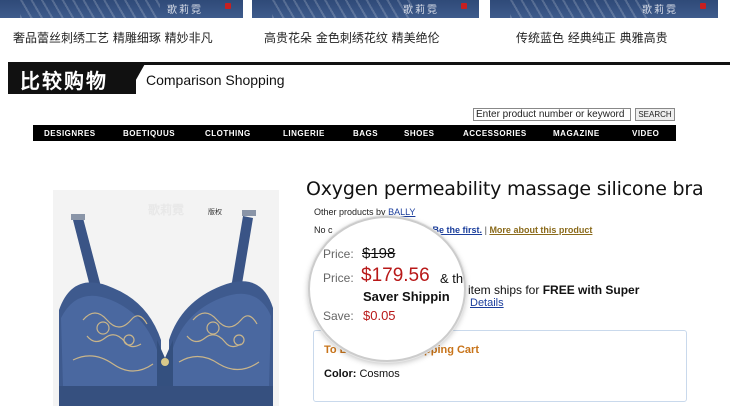  Describe the element at coordinates (495, 133) in the screenshot. I see `nav-item-accessories: ACCESSORIES` at that location.